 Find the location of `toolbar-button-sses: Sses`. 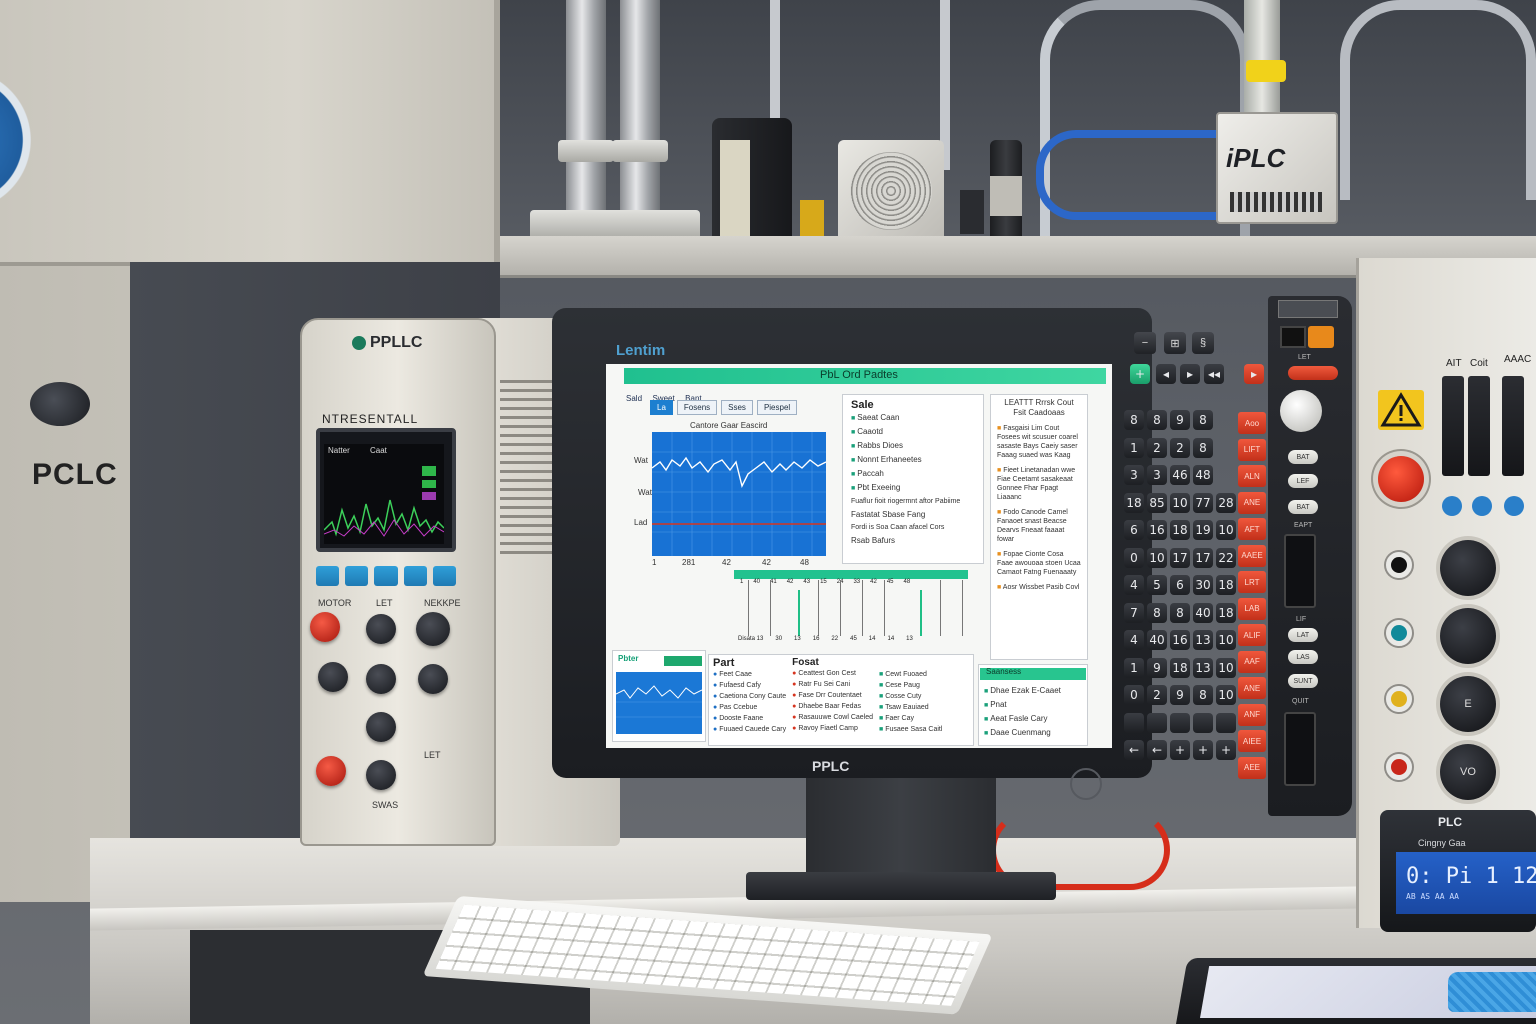

toolbar-button-sses: Sses is located at coordinates (737, 407).